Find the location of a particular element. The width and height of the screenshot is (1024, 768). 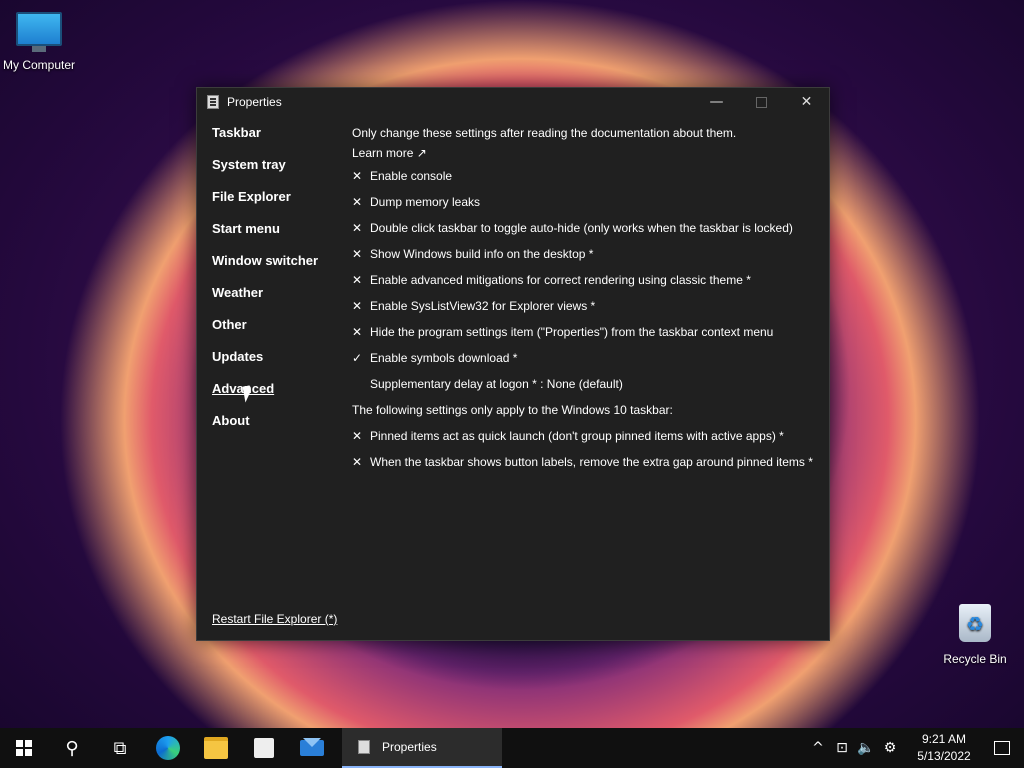

desktop-icon-label: Recycle Bin is located at coordinates (975, 659).